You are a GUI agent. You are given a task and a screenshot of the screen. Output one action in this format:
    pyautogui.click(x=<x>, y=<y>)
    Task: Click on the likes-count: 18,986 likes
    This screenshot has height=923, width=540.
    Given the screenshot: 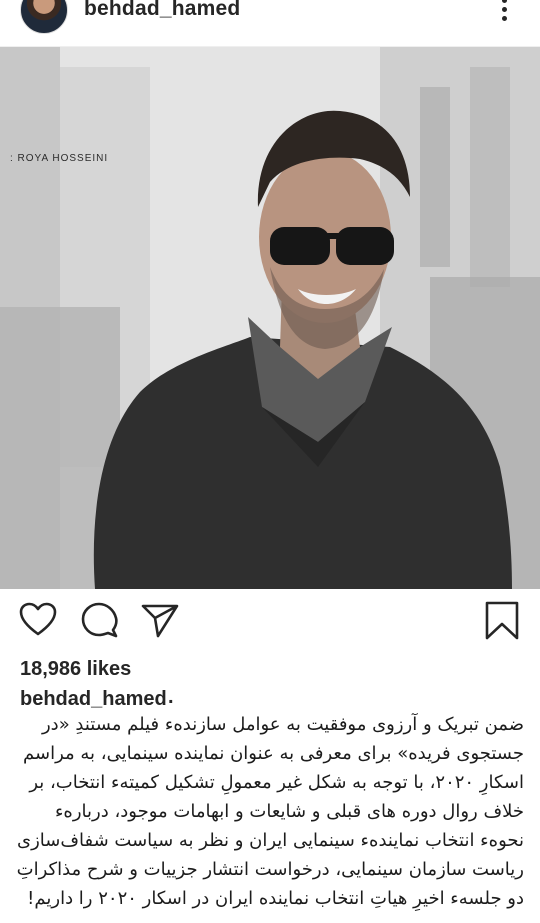 What is the action you would take?
    pyautogui.click(x=75, y=669)
    